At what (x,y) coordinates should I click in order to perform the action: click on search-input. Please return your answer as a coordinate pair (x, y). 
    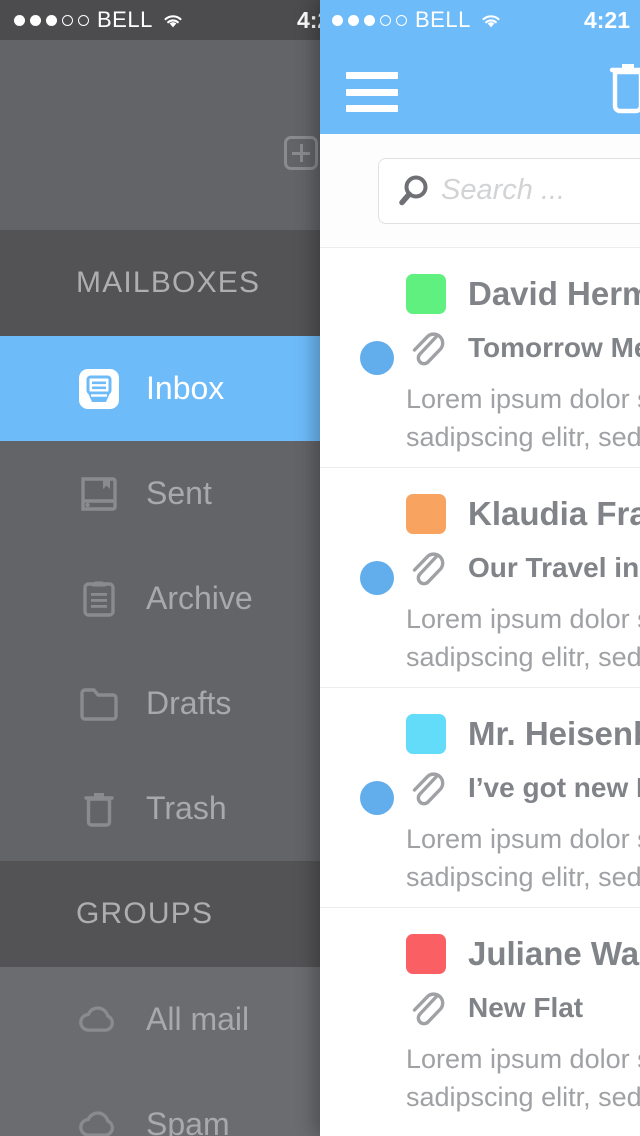
    Looking at the image, I should click on (540, 190).